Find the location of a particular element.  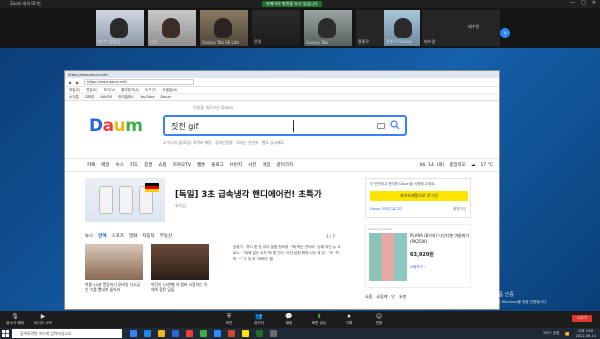

favorite-link: Daum is located at coordinates (166, 97).